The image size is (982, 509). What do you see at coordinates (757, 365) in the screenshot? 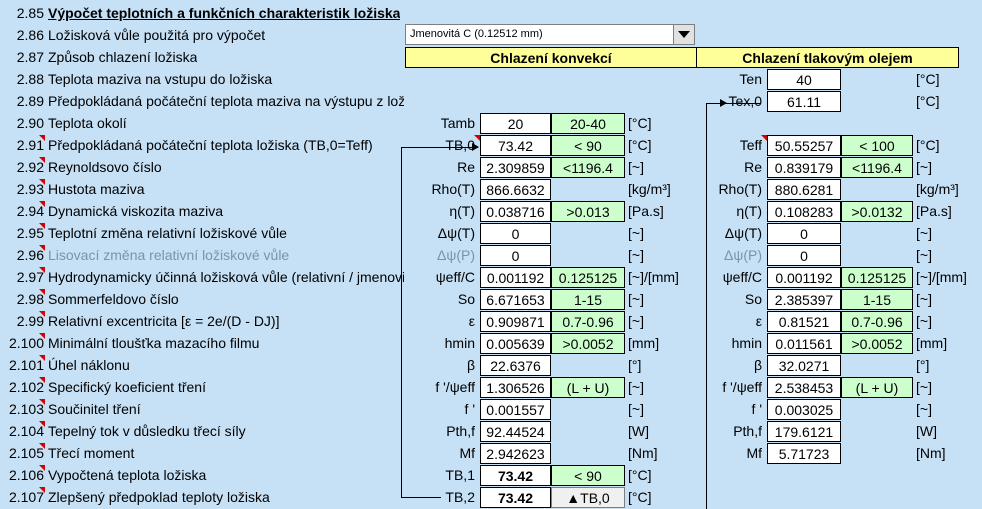
I see `symbol-pressure: β` at bounding box center [757, 365].